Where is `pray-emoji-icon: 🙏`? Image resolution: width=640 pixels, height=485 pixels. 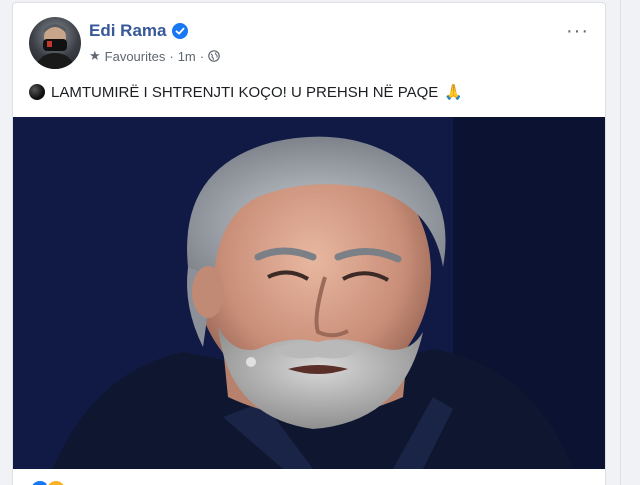 pray-emoji-icon: 🙏 is located at coordinates (453, 92).